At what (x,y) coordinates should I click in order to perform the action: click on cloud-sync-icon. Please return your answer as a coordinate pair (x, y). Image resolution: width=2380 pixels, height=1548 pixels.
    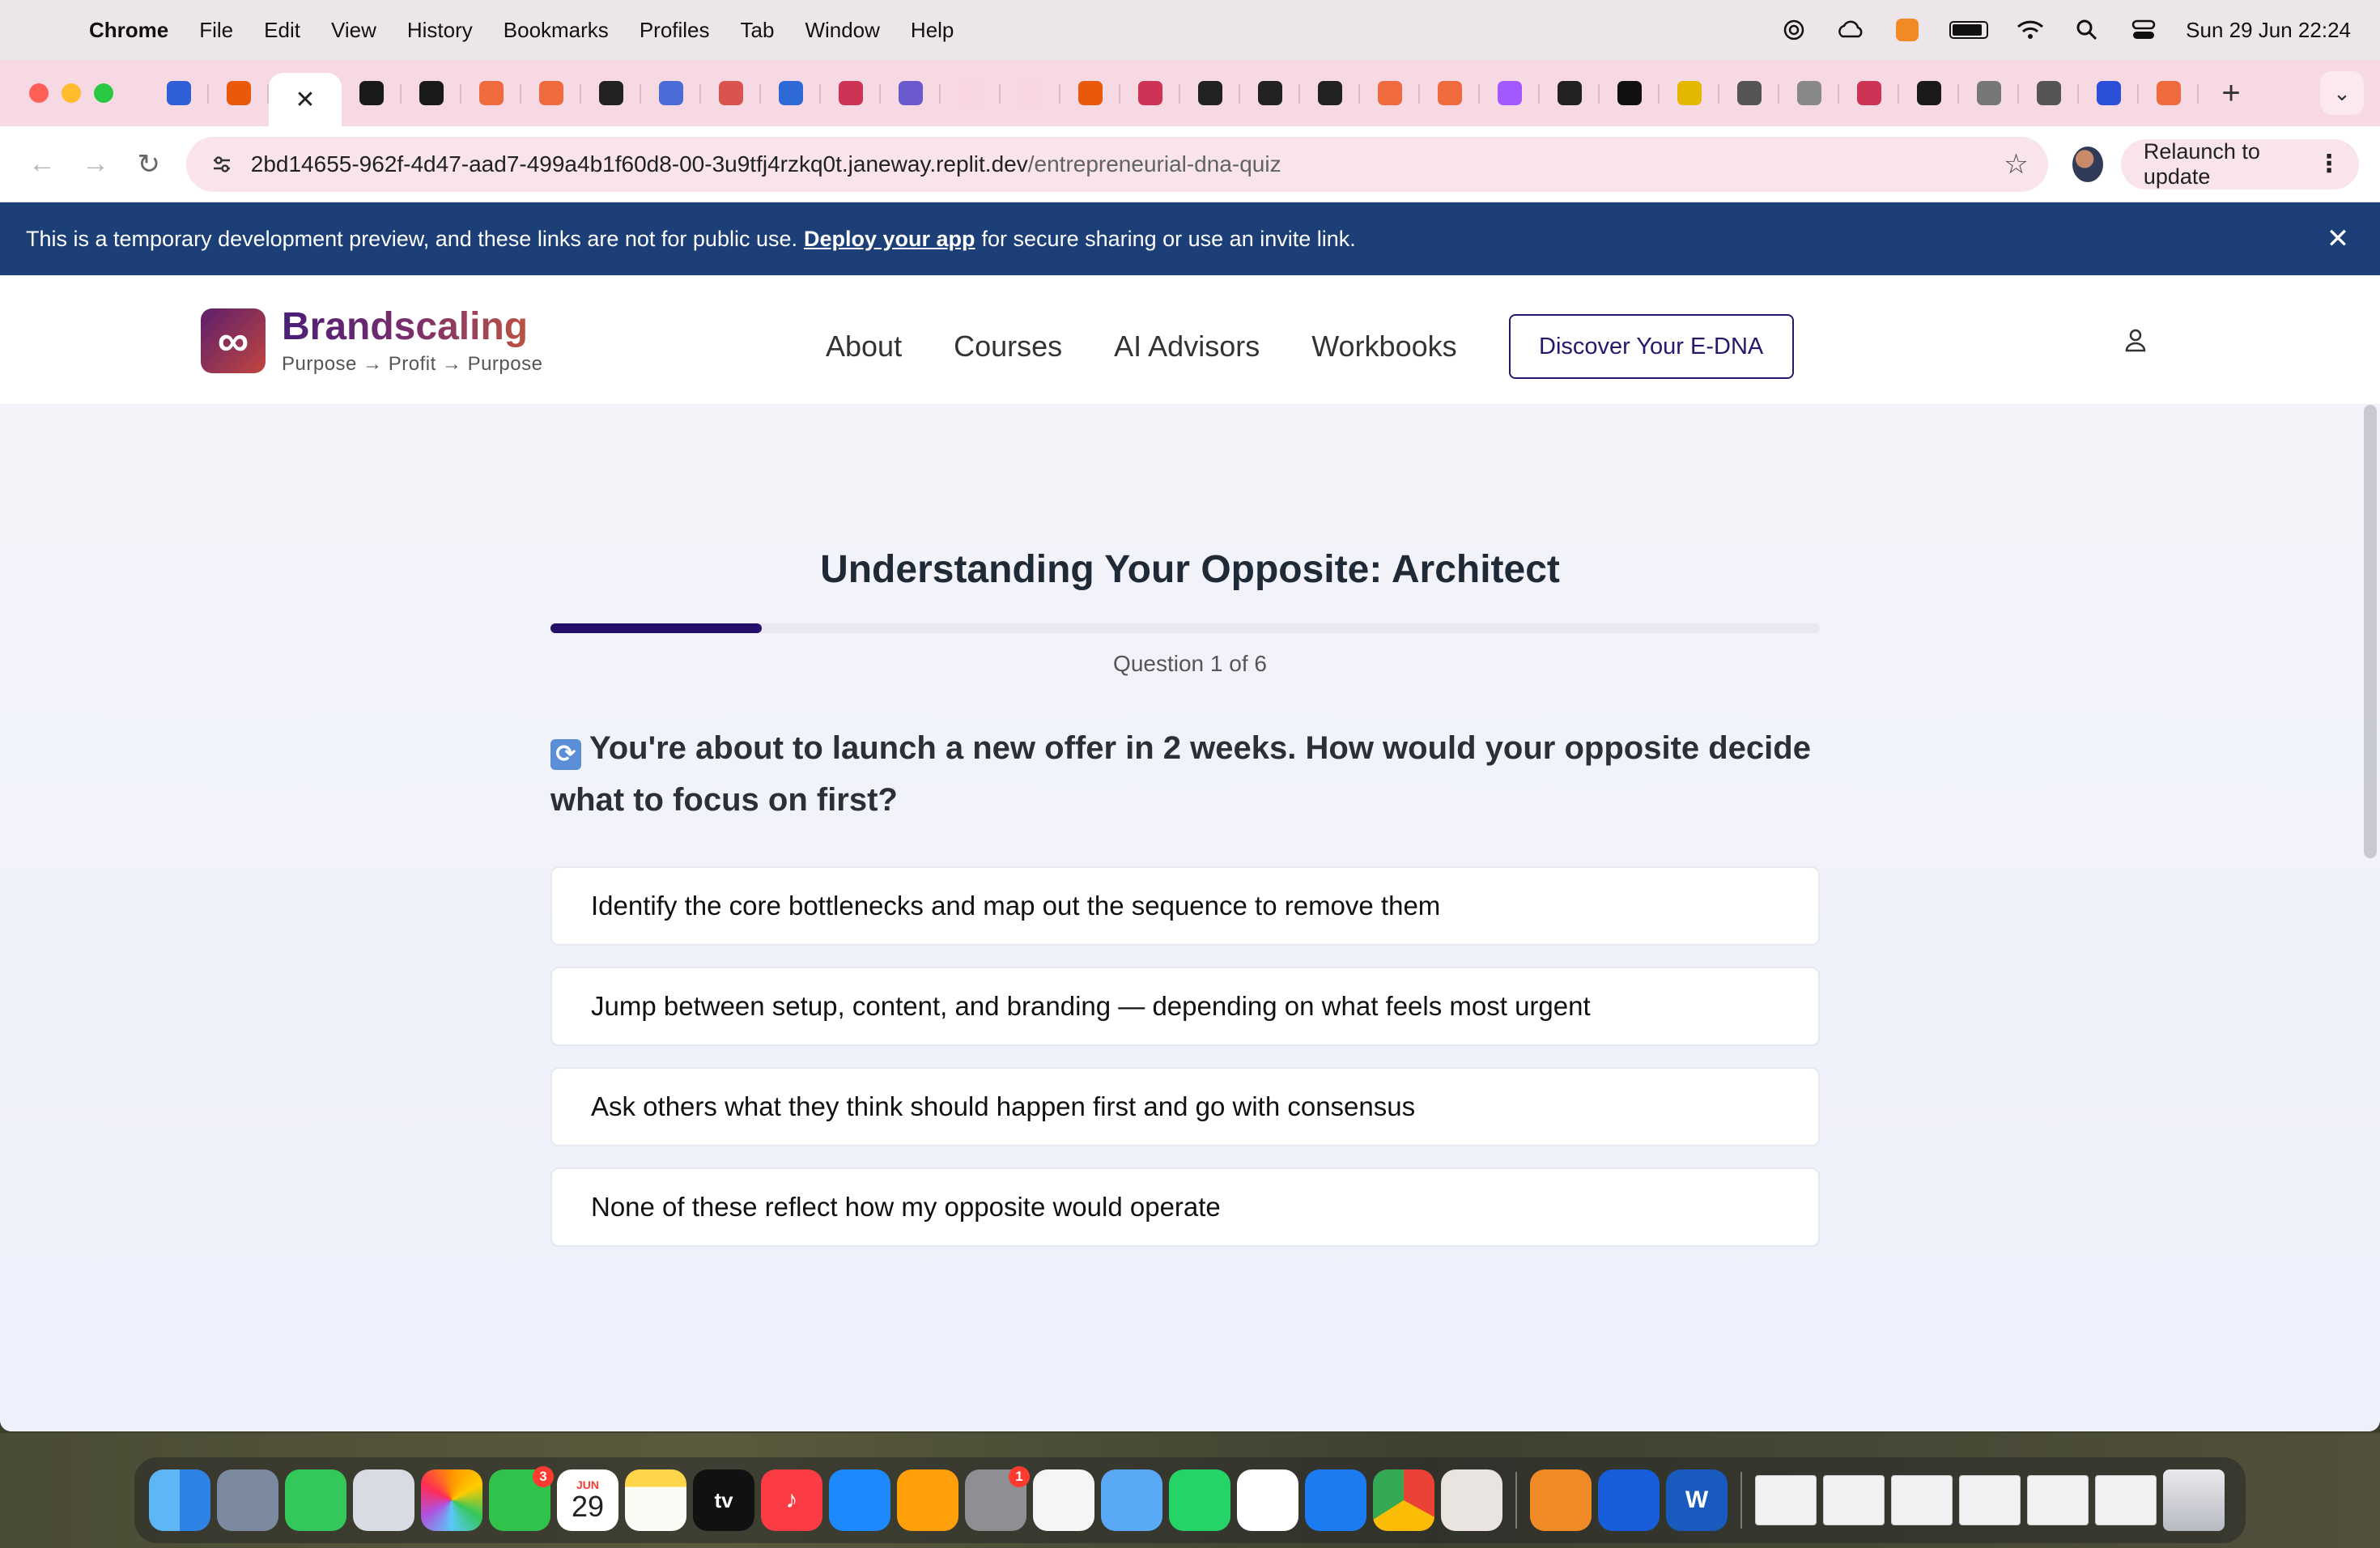
    Looking at the image, I should click on (1850, 30).